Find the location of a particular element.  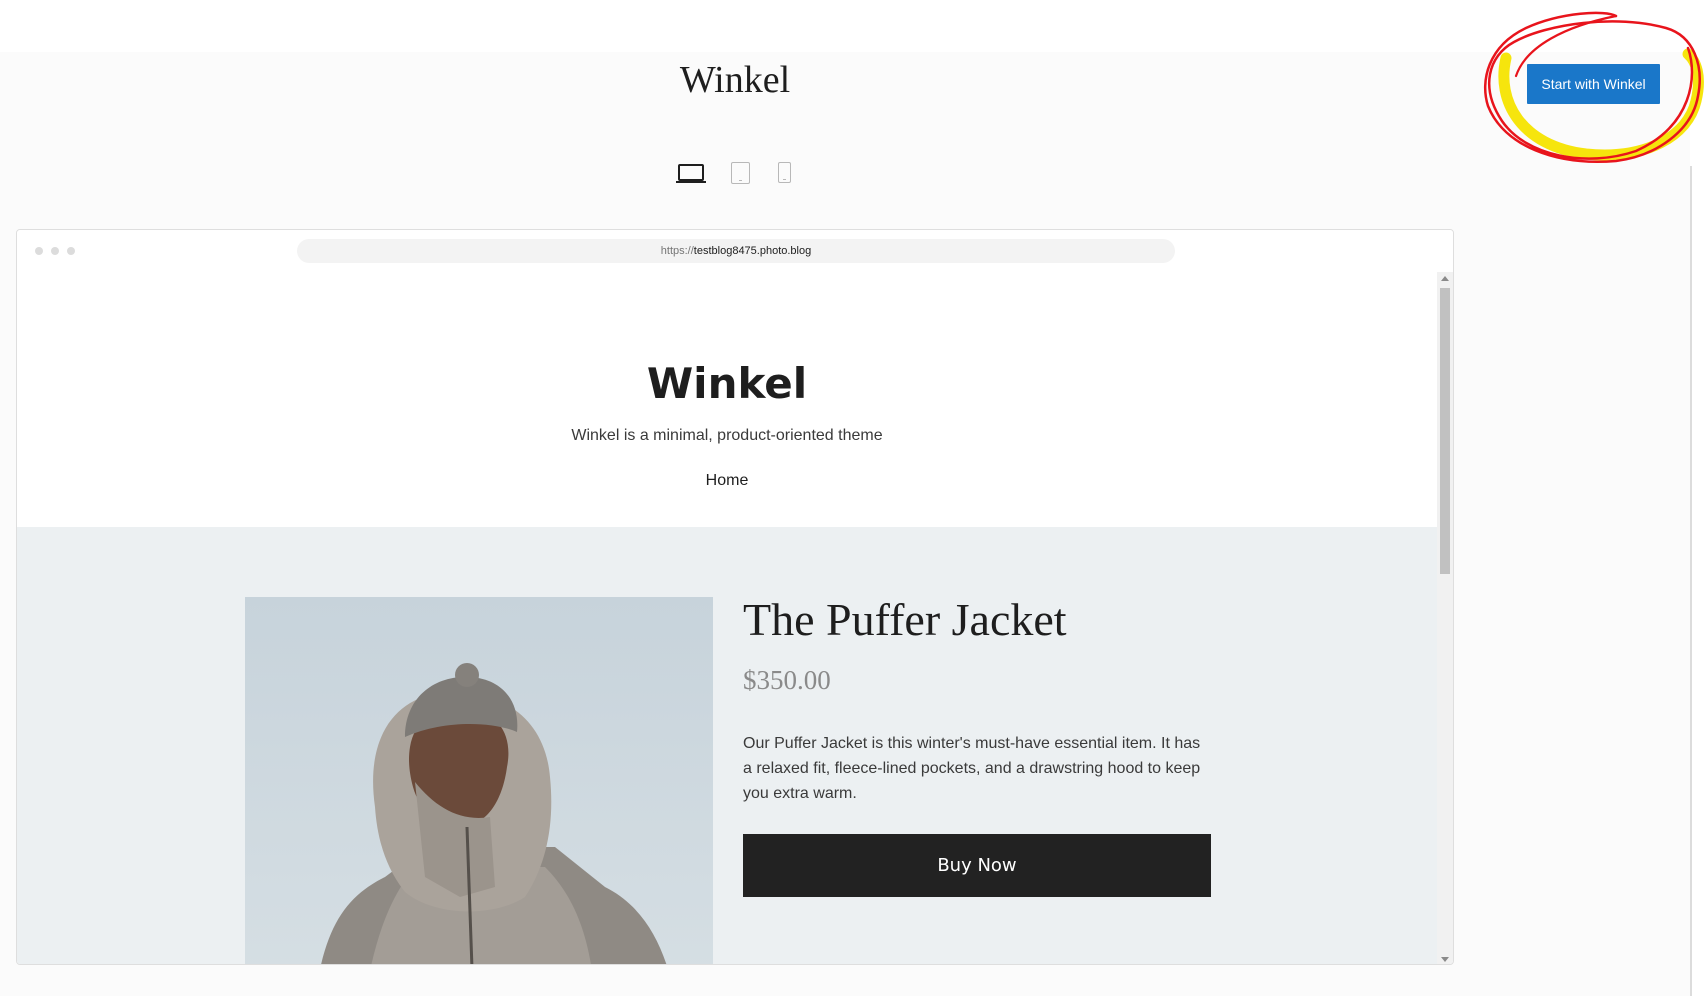

desktop-icon is located at coordinates (691, 173).